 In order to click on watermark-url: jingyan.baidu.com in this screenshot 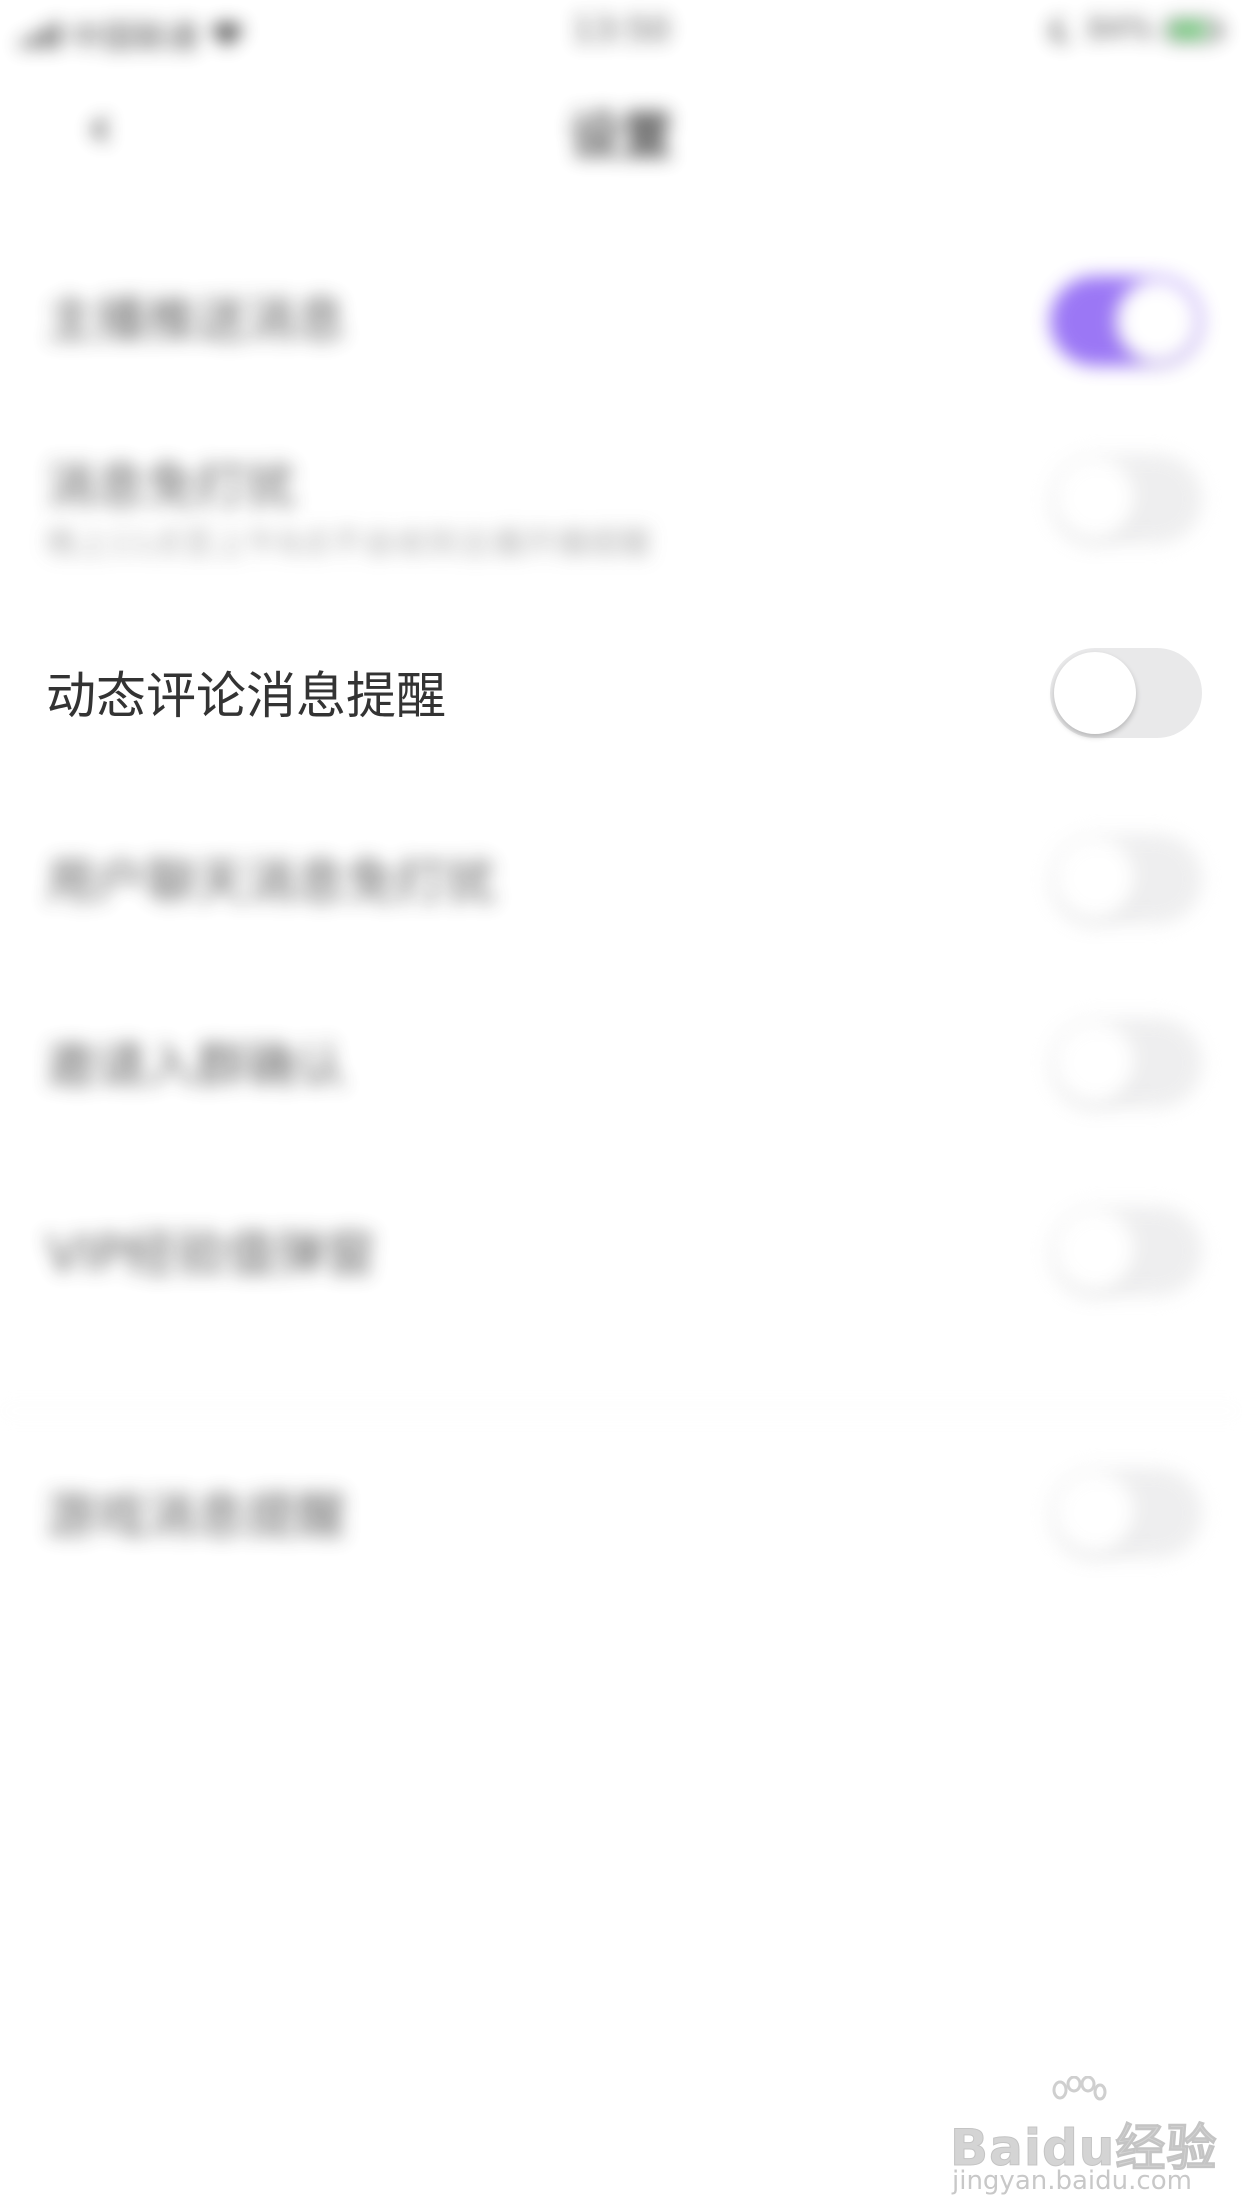, I will do `click(1072, 2181)`.